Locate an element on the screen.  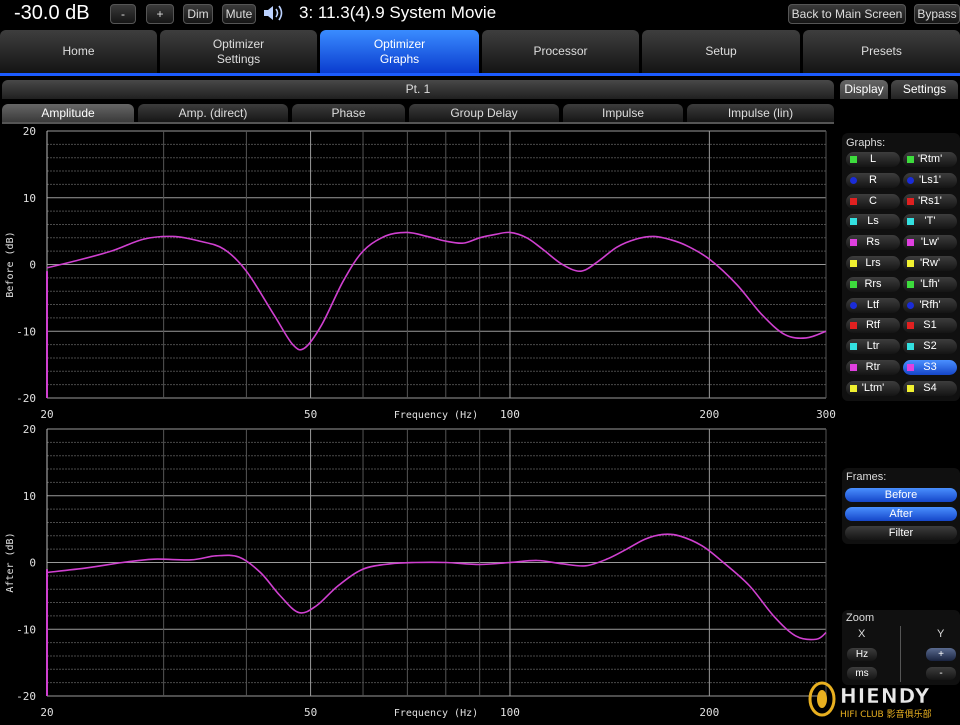
bypass-button: Bypass is located at coordinates (937, 14).